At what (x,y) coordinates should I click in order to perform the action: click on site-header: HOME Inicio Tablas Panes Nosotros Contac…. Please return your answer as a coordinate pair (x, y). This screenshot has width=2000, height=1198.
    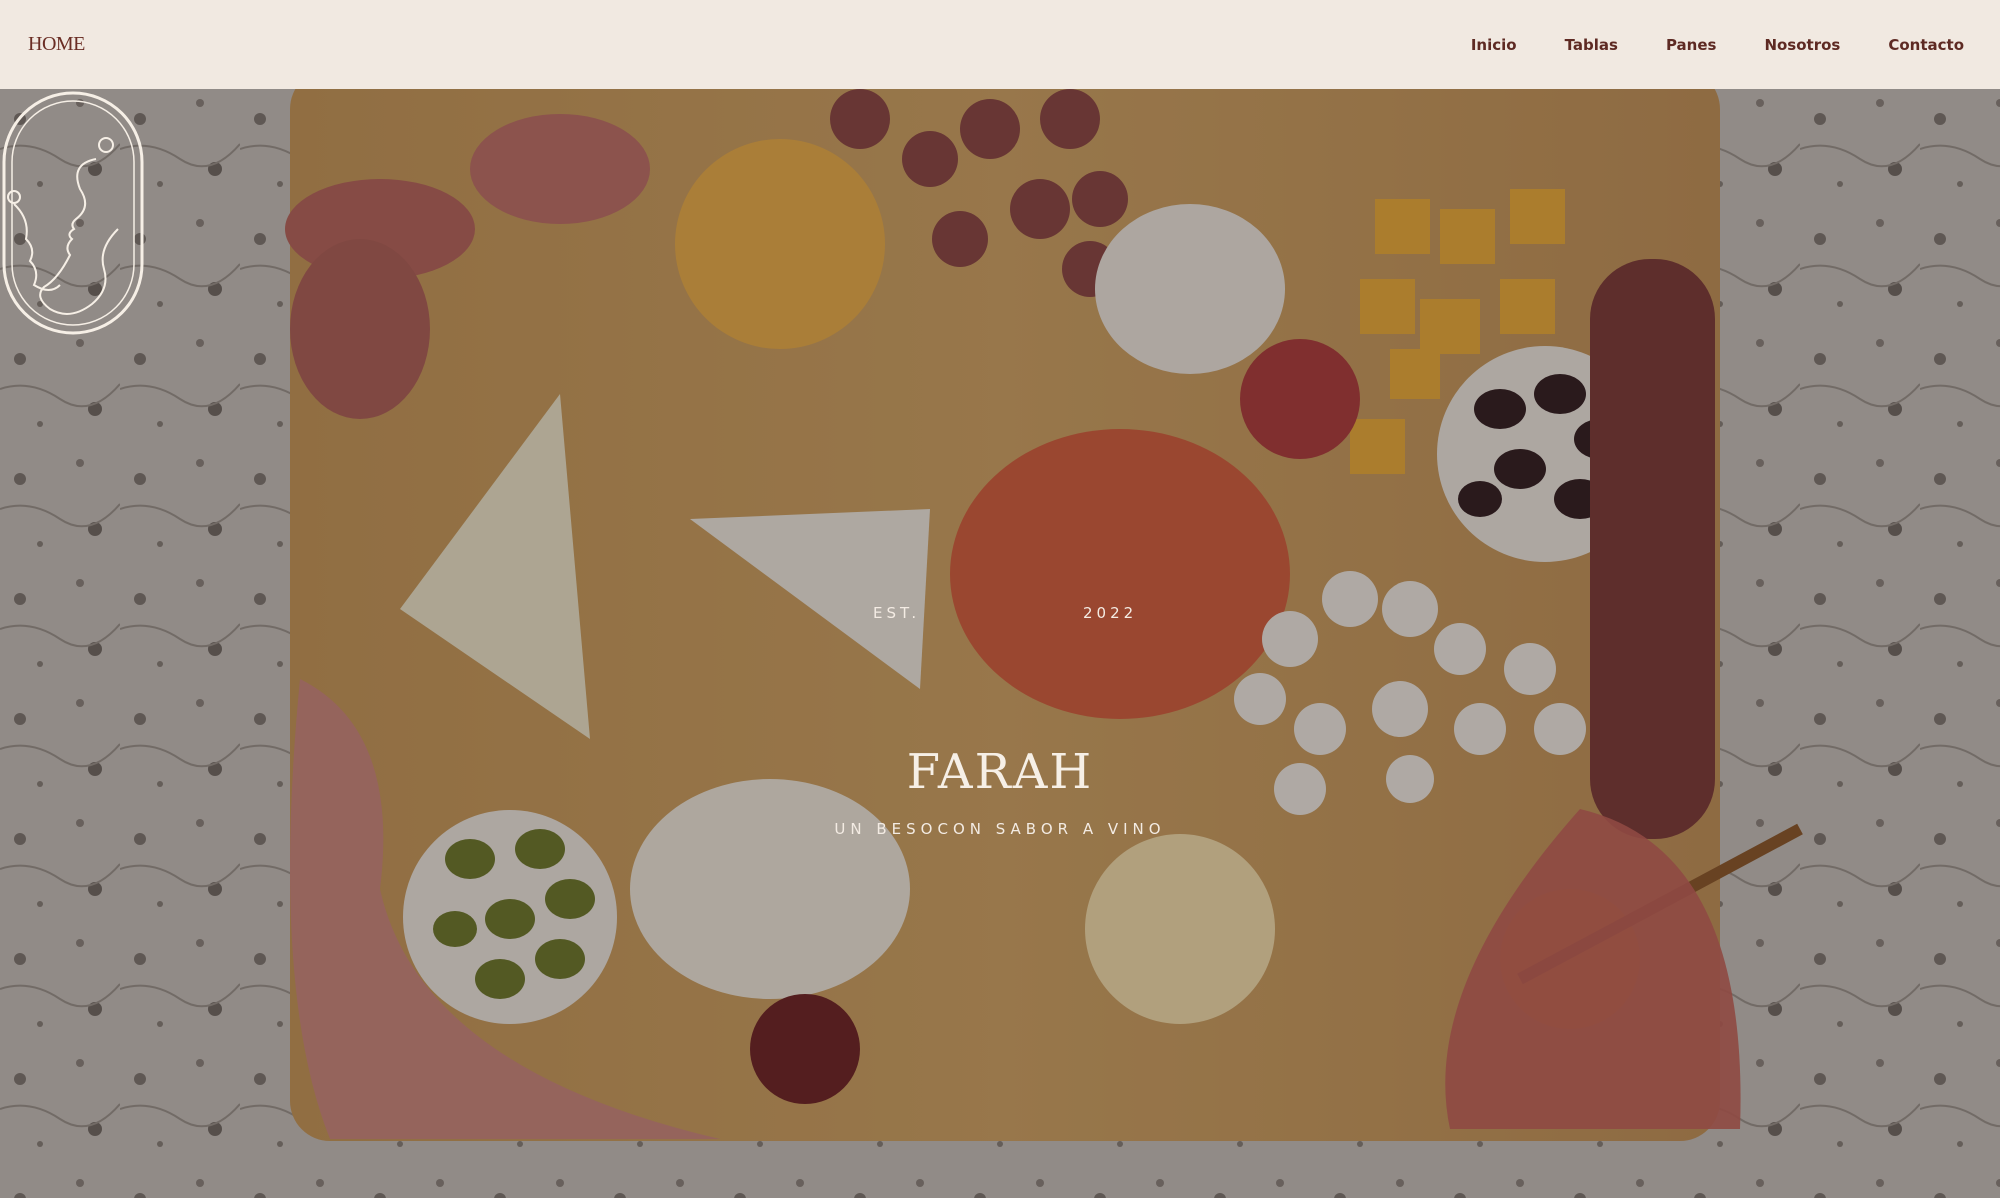
    Looking at the image, I should click on (1000, 44).